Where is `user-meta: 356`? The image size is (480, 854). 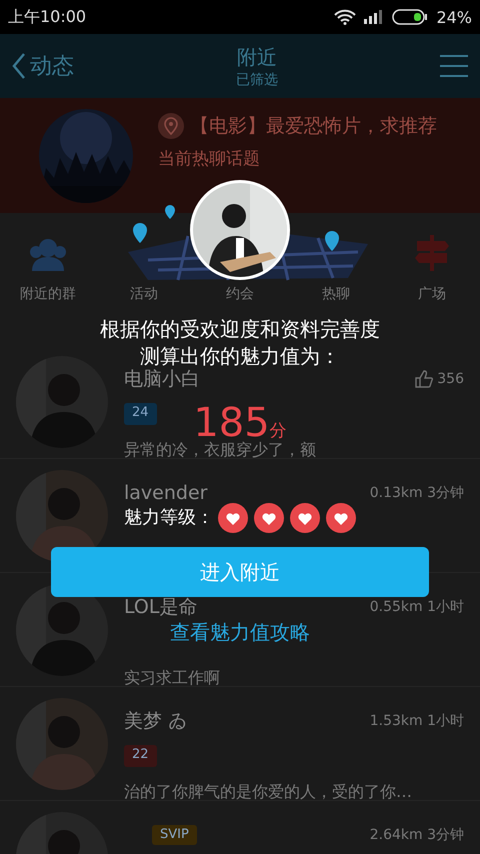
user-meta: 356 is located at coordinates (450, 379).